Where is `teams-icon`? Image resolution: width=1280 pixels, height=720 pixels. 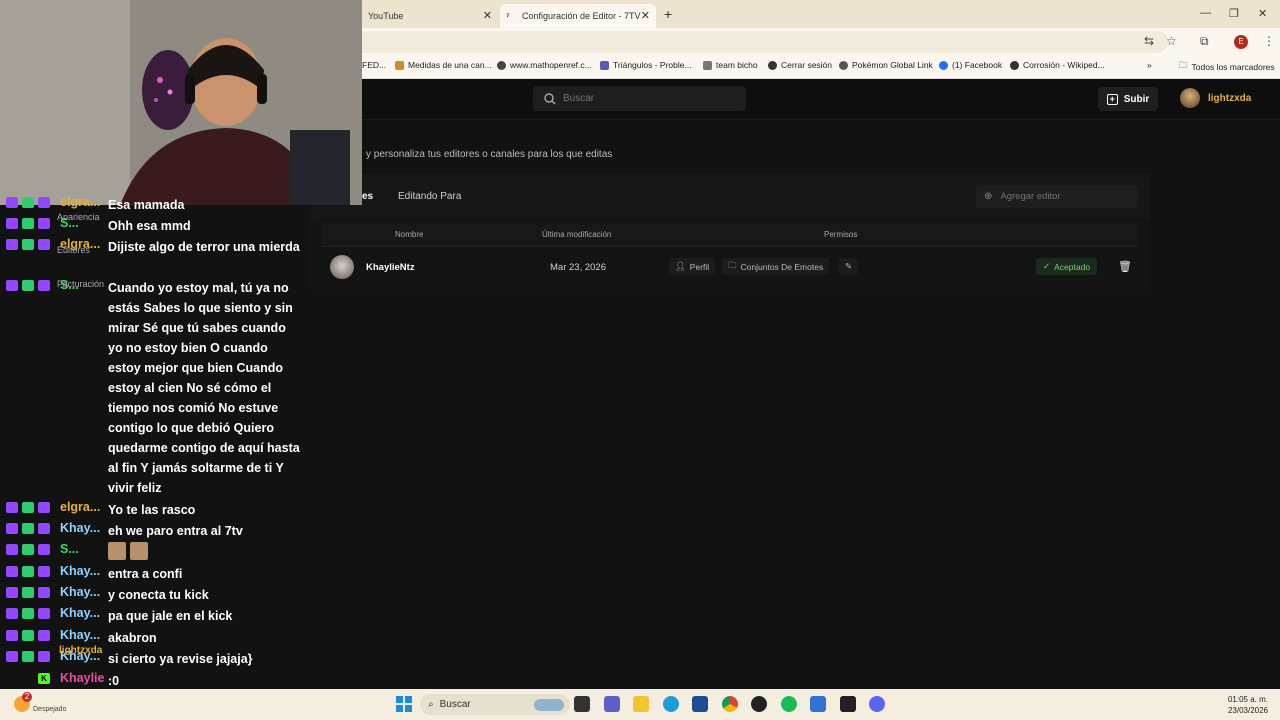 teams-icon is located at coordinates (612, 704).